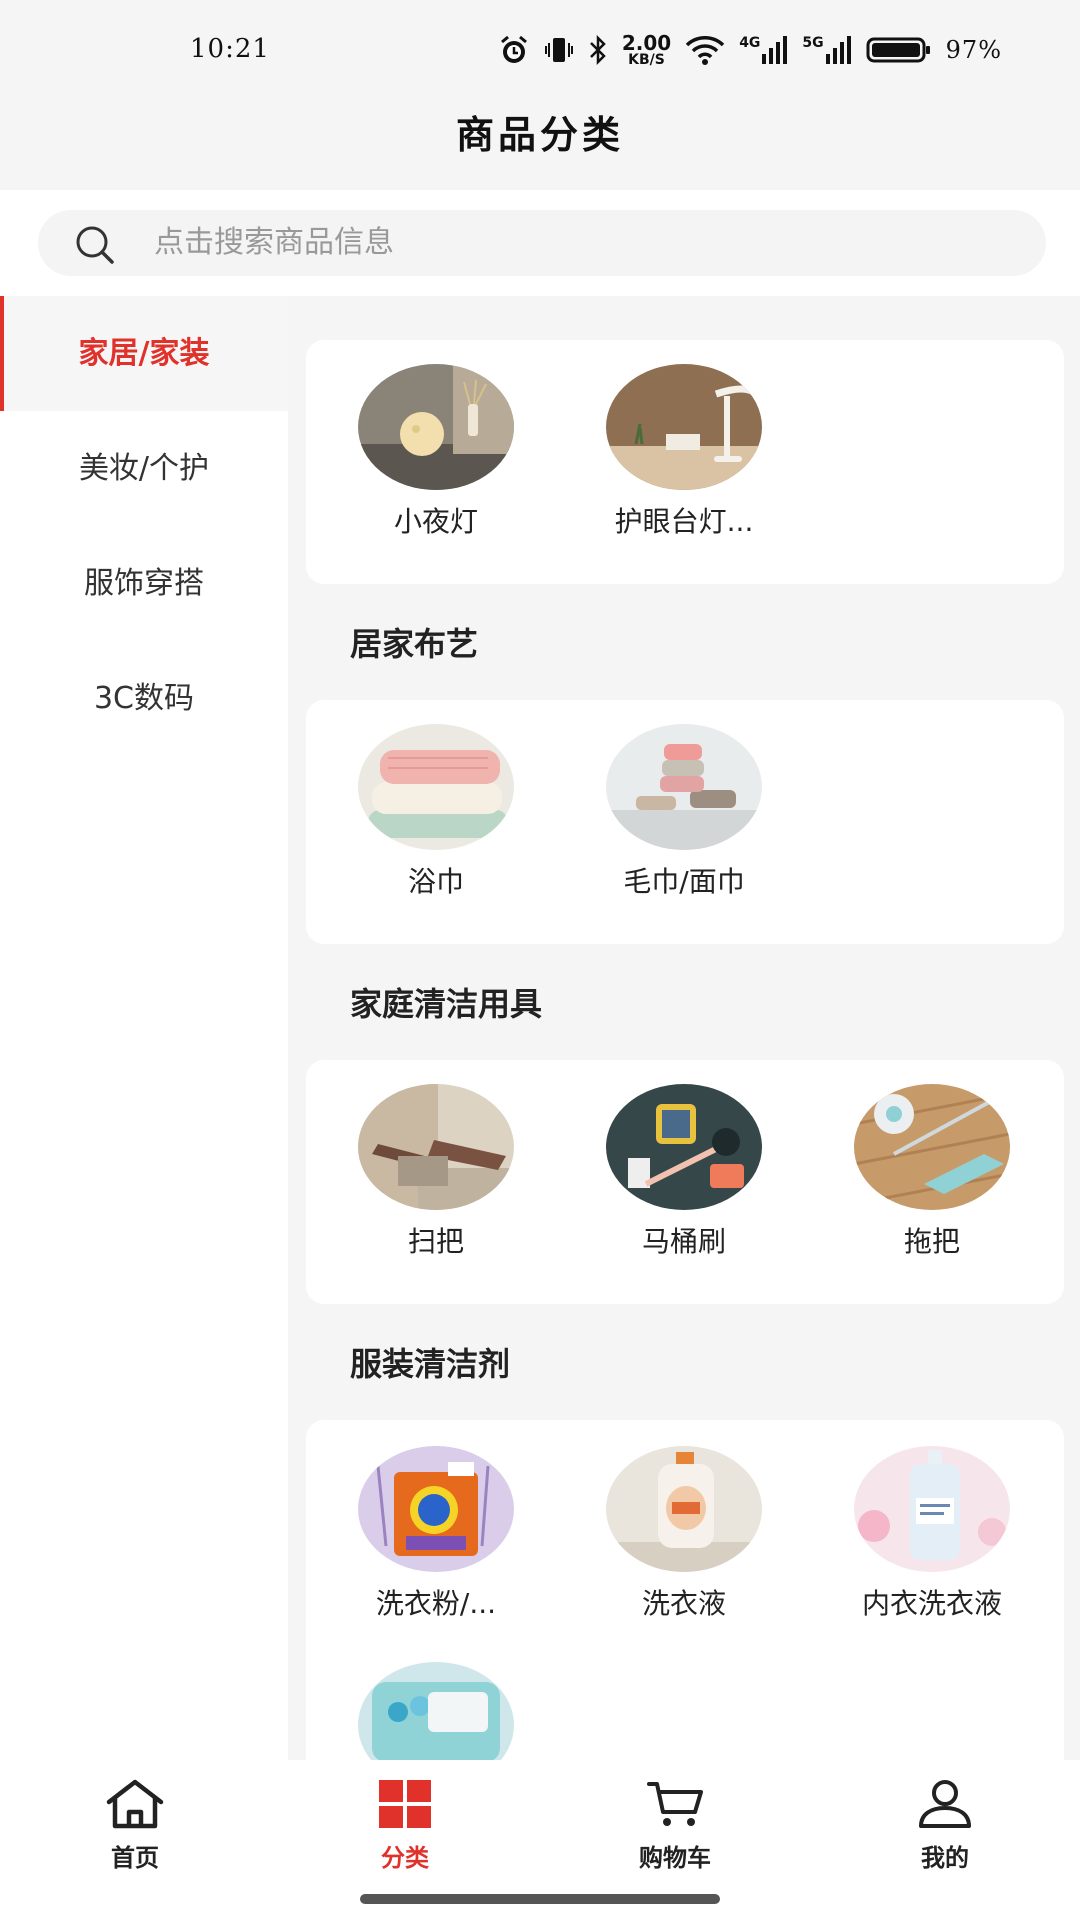 The height and width of the screenshot is (1920, 1080). Describe the element at coordinates (135, 1804) in the screenshot. I see `home-icon` at that location.